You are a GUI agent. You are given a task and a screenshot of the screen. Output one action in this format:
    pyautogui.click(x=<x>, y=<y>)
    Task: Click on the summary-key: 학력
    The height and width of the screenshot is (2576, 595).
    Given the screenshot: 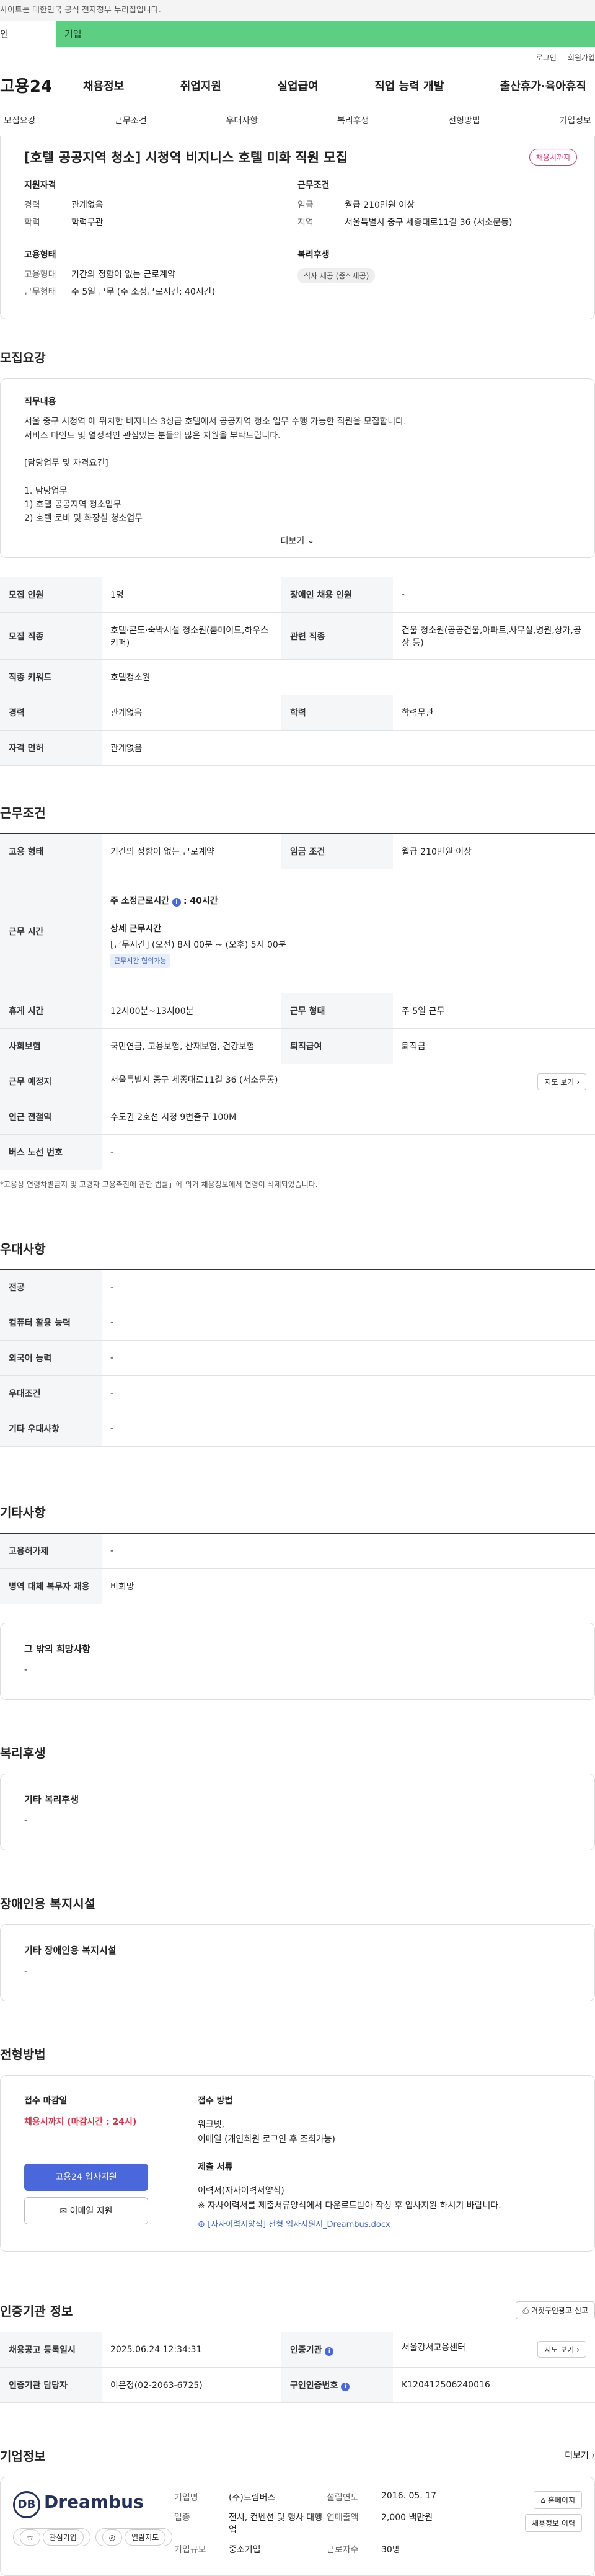 What is the action you would take?
    pyautogui.click(x=32, y=223)
    